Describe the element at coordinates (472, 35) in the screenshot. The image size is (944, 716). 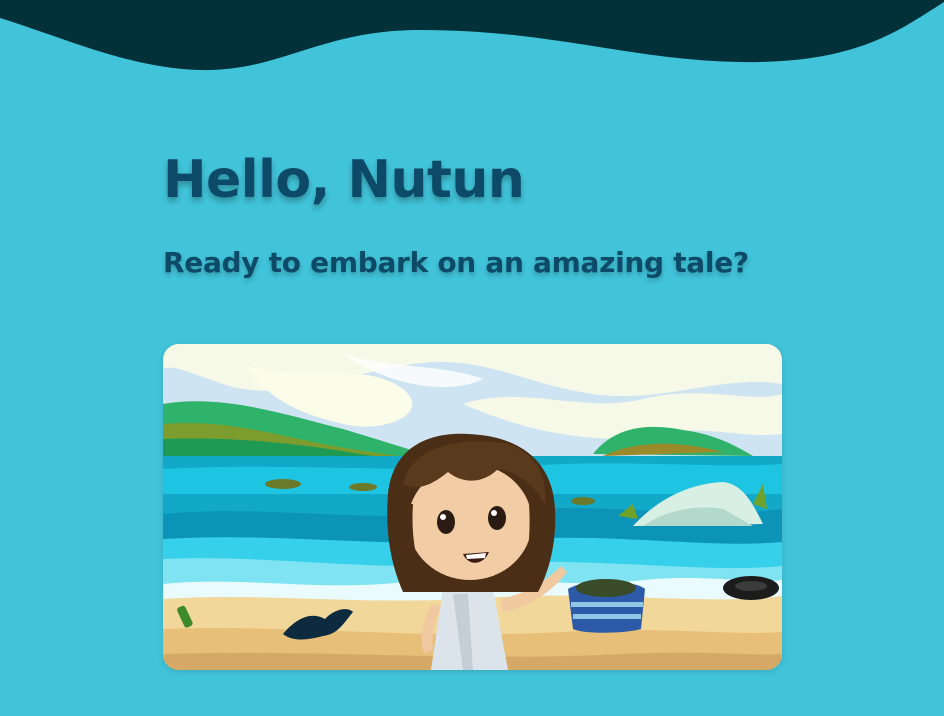
I see `top-wave-decoration` at that location.